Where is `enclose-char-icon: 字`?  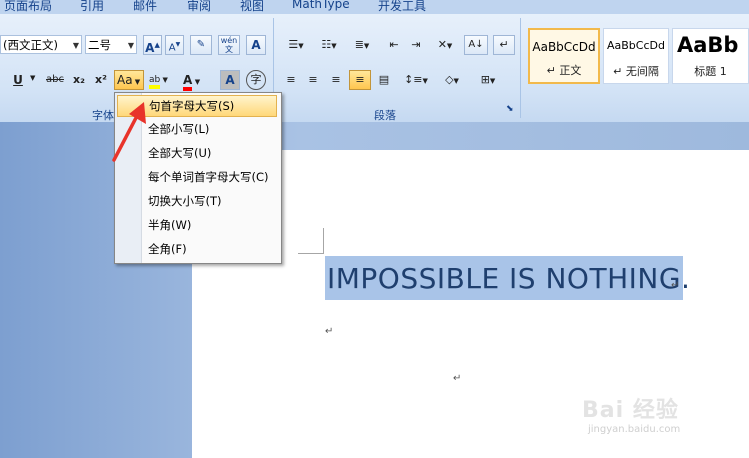
enclose-char-icon: 字 is located at coordinates (256, 79).